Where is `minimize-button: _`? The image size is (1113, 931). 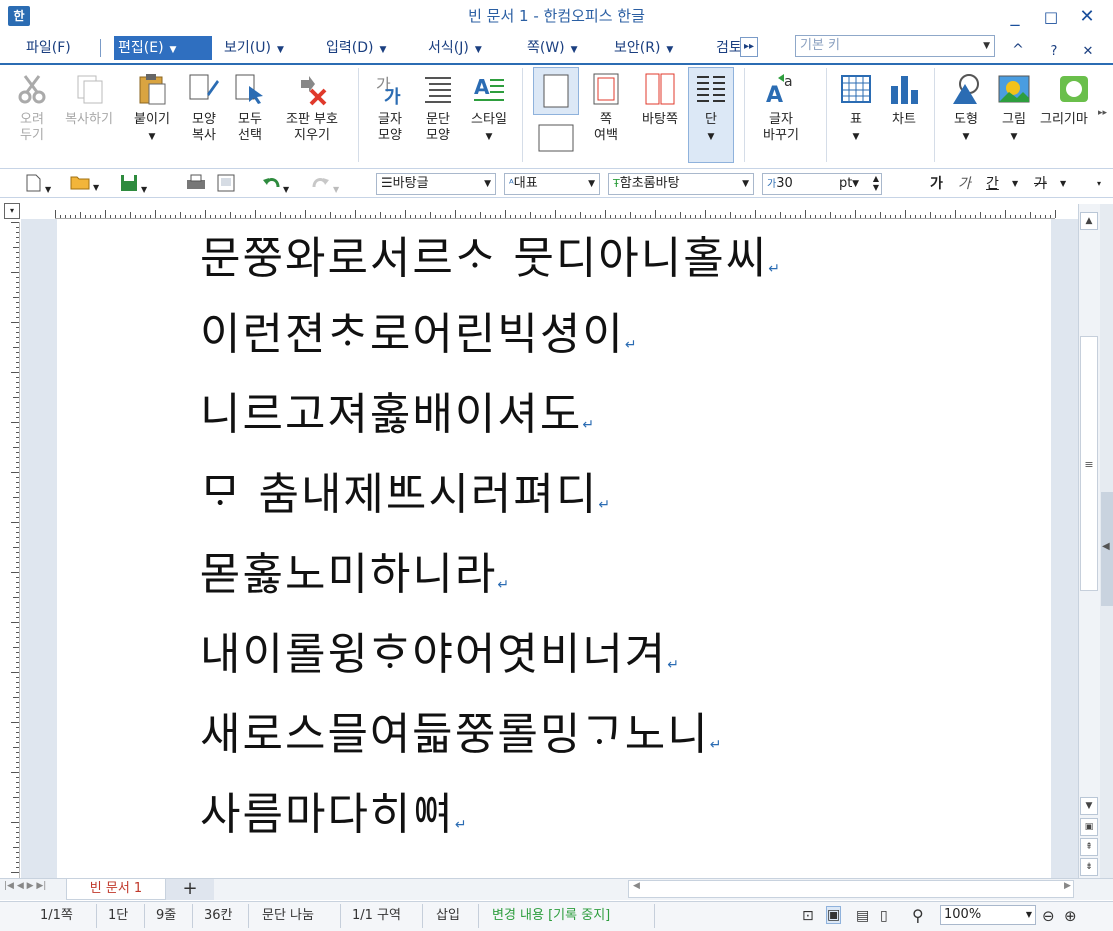
minimize-button: _ is located at coordinates (1015, 17).